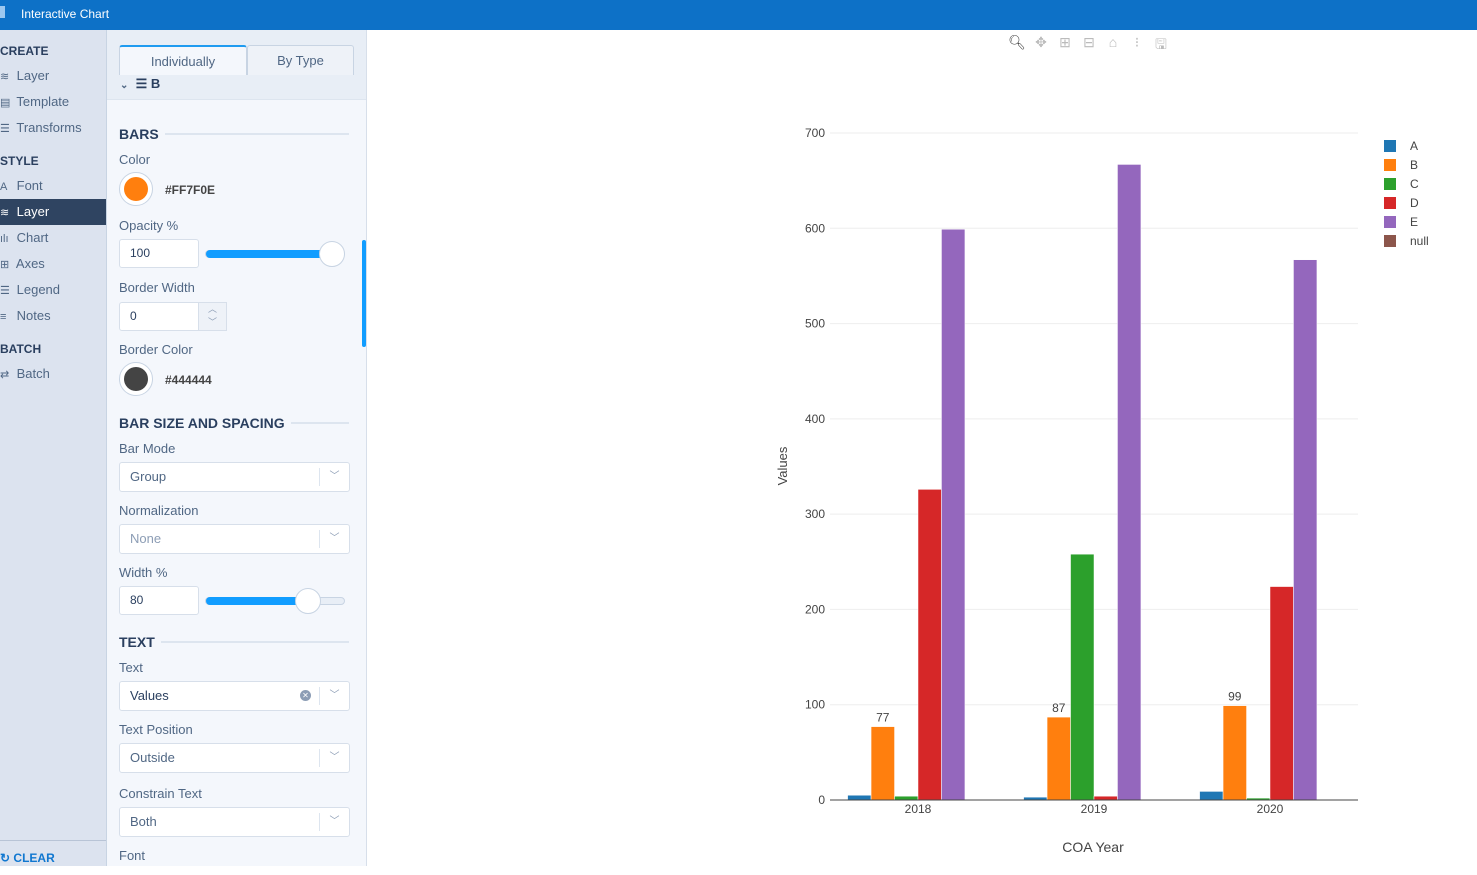 The height and width of the screenshot is (875, 1477). Describe the element at coordinates (143, 572) in the screenshot. I see `width-label: Width %` at that location.